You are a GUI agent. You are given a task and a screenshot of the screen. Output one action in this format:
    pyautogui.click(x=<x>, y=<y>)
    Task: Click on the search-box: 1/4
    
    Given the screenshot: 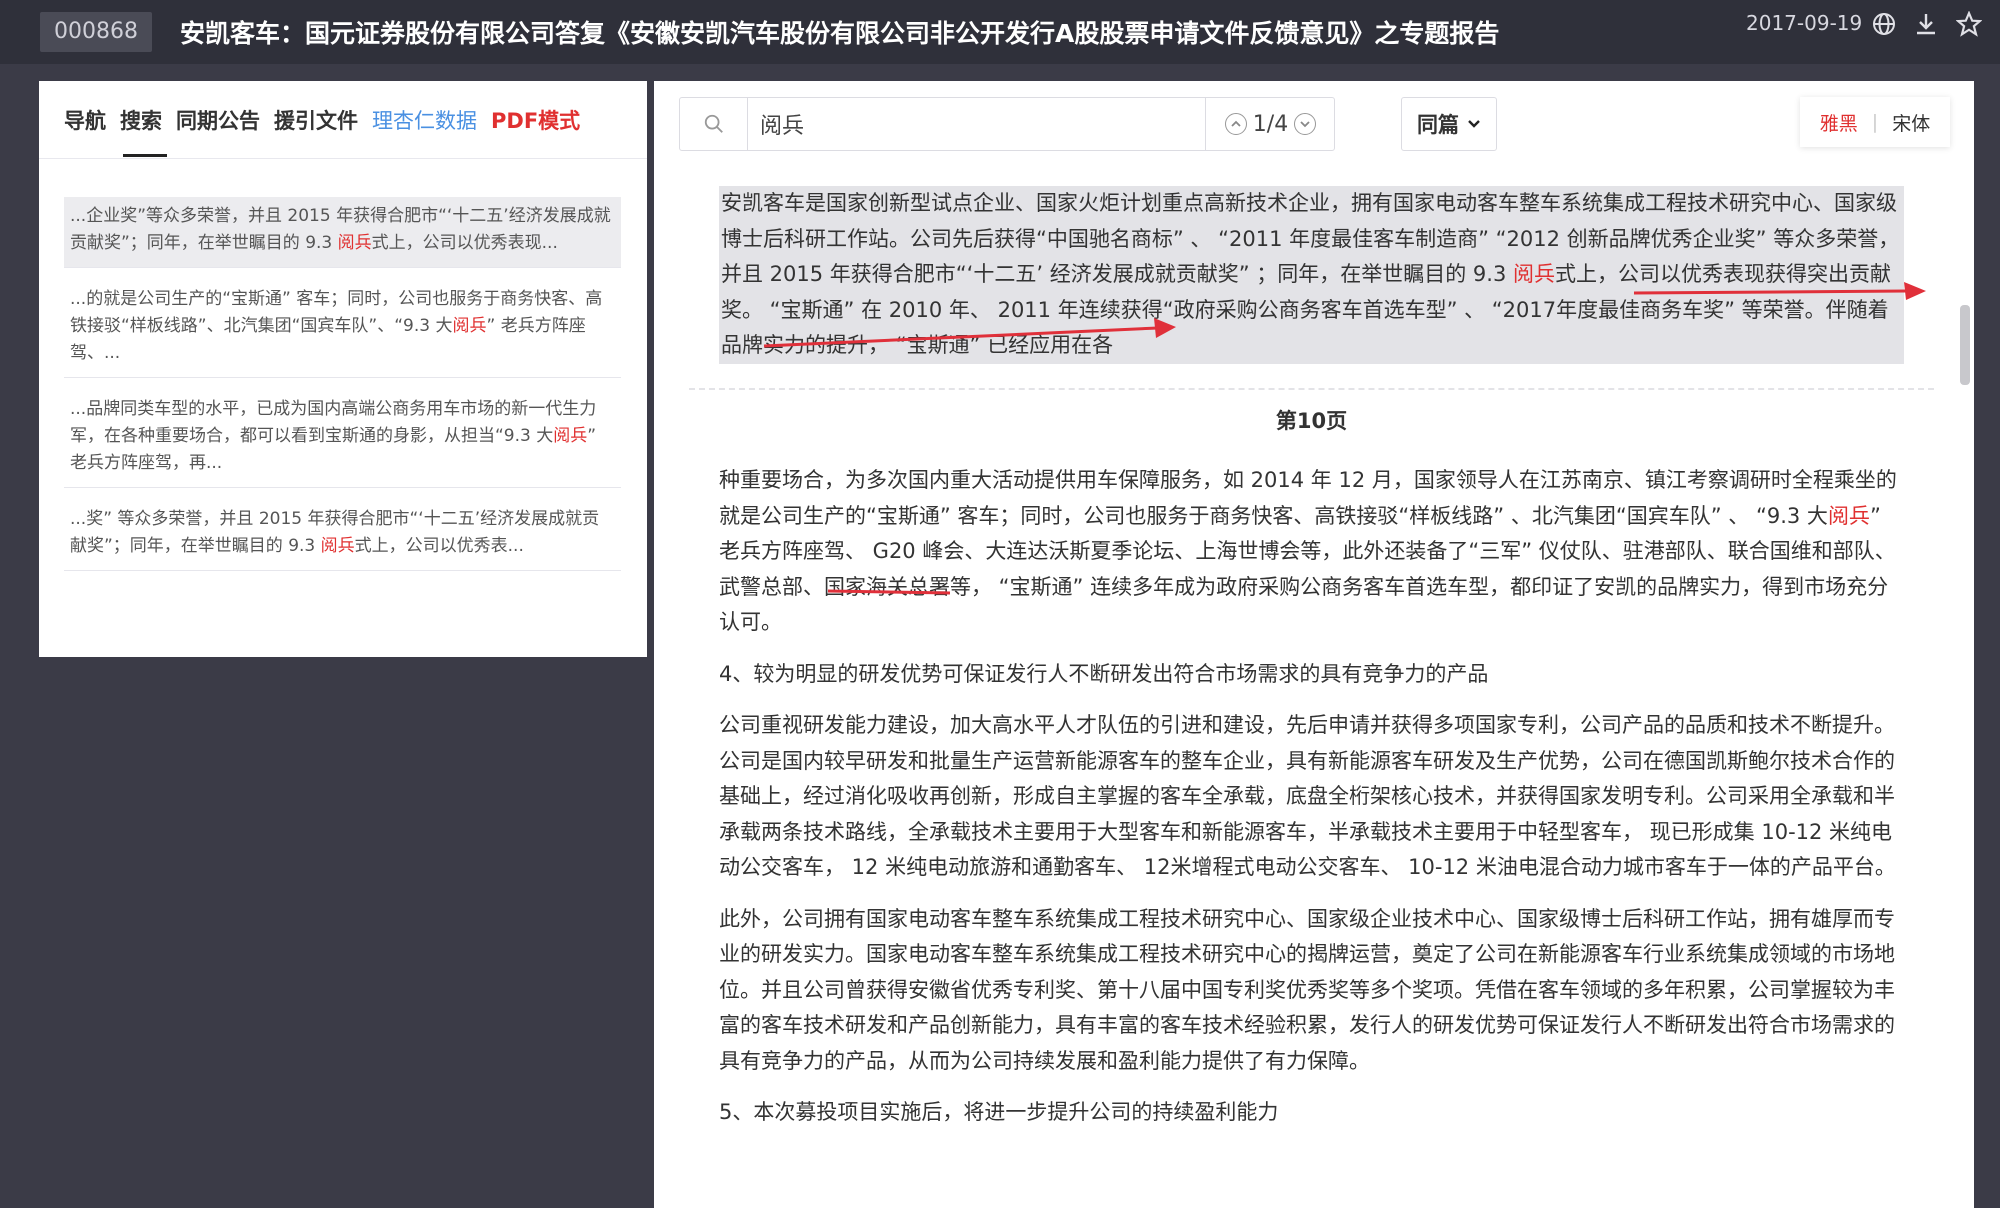 What is the action you would take?
    pyautogui.click(x=1007, y=124)
    